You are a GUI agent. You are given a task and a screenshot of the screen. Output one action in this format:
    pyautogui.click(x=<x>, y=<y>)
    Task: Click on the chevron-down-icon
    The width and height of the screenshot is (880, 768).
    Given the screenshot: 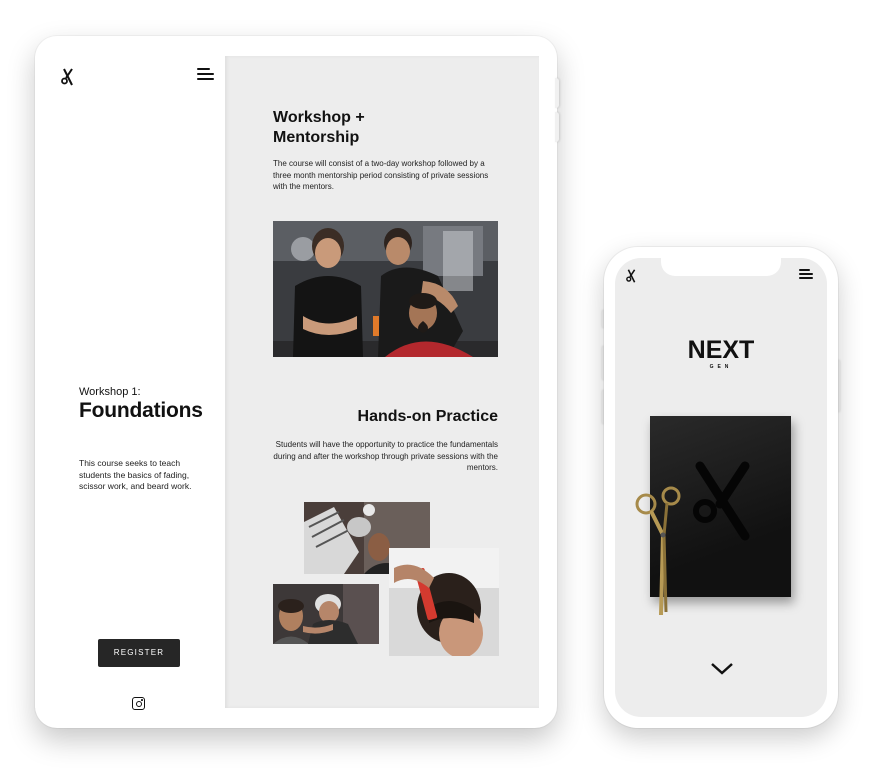 What is the action you would take?
    pyautogui.click(x=722, y=669)
    